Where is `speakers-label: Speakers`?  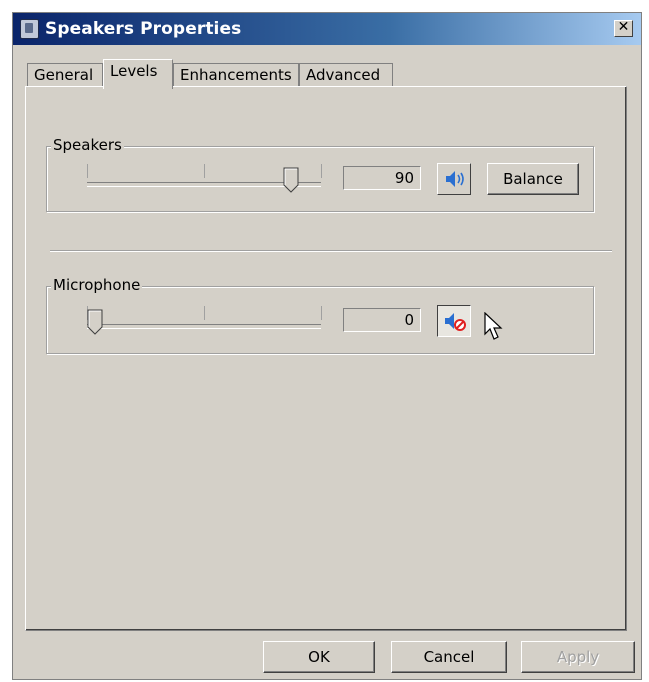 speakers-label: Speakers is located at coordinates (87, 145).